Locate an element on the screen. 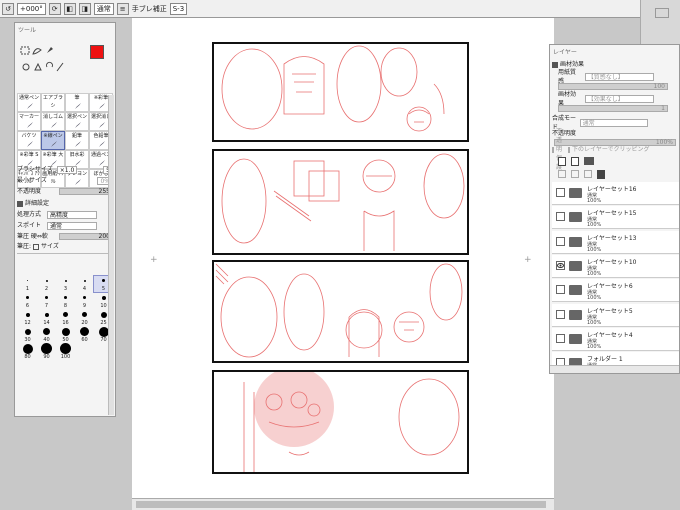 The image size is (680, 510). new-vector-layer-icon is located at coordinates (575, 161).